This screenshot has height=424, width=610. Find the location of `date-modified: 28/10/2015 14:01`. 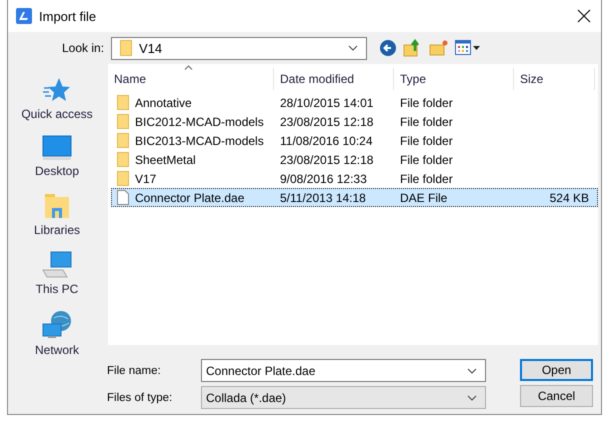

date-modified: 28/10/2015 14:01 is located at coordinates (327, 103).